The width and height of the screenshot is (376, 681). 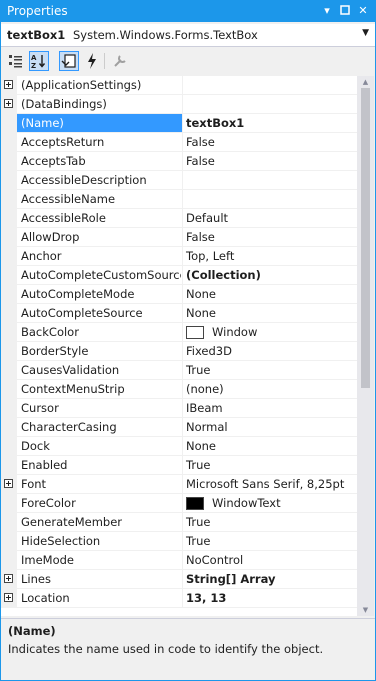 I want to click on property-row: Location 13, 13, so click(x=179, y=598).